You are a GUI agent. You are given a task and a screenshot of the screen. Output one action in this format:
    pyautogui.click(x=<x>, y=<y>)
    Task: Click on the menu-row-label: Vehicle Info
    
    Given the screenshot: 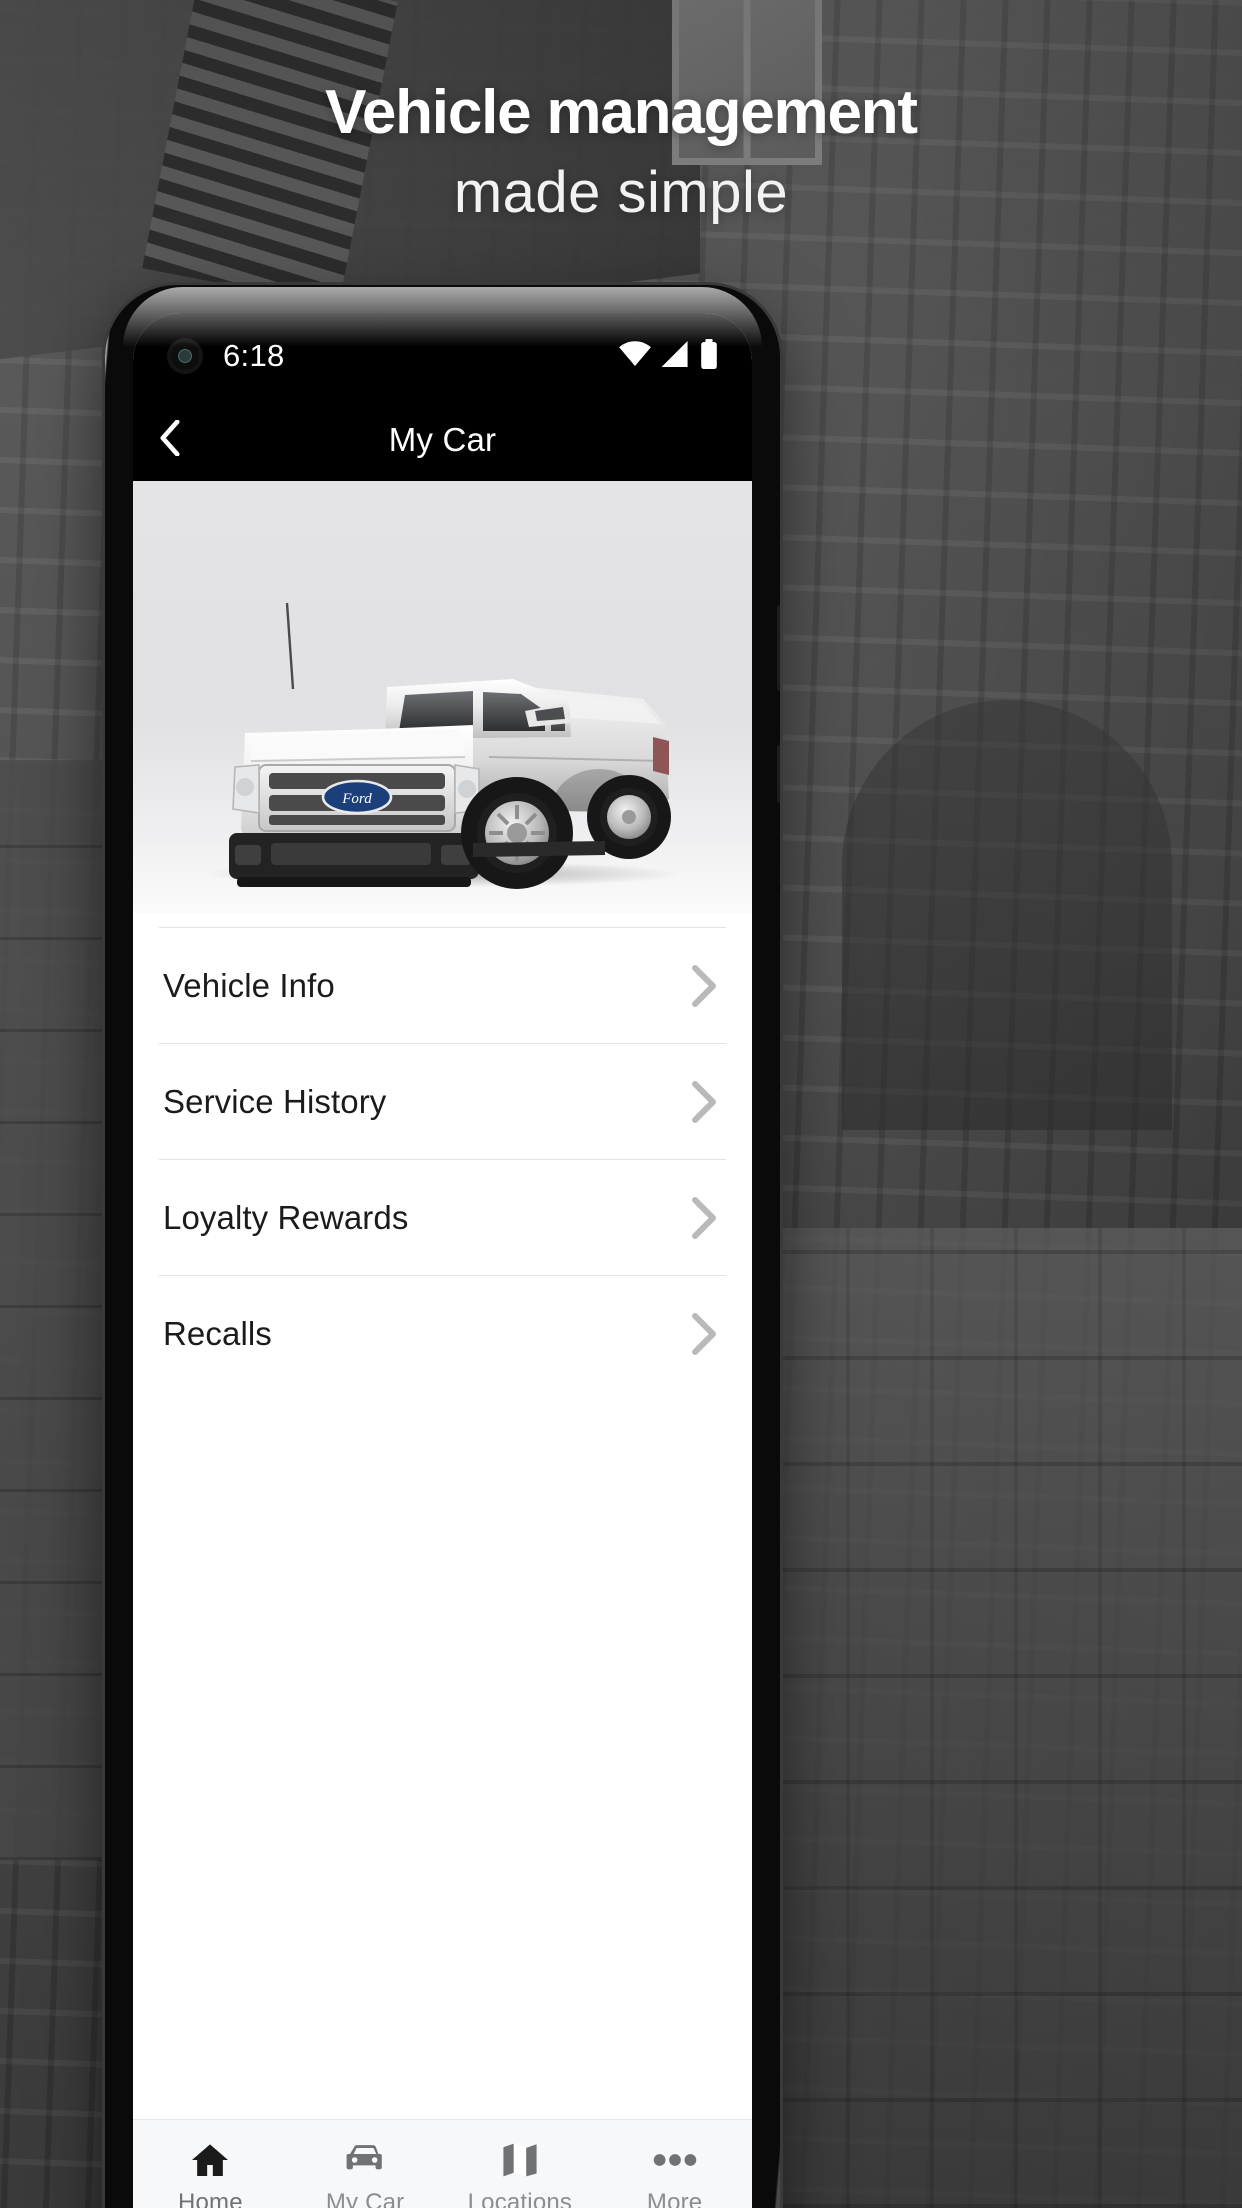 What is the action you would take?
    pyautogui.click(x=249, y=985)
    